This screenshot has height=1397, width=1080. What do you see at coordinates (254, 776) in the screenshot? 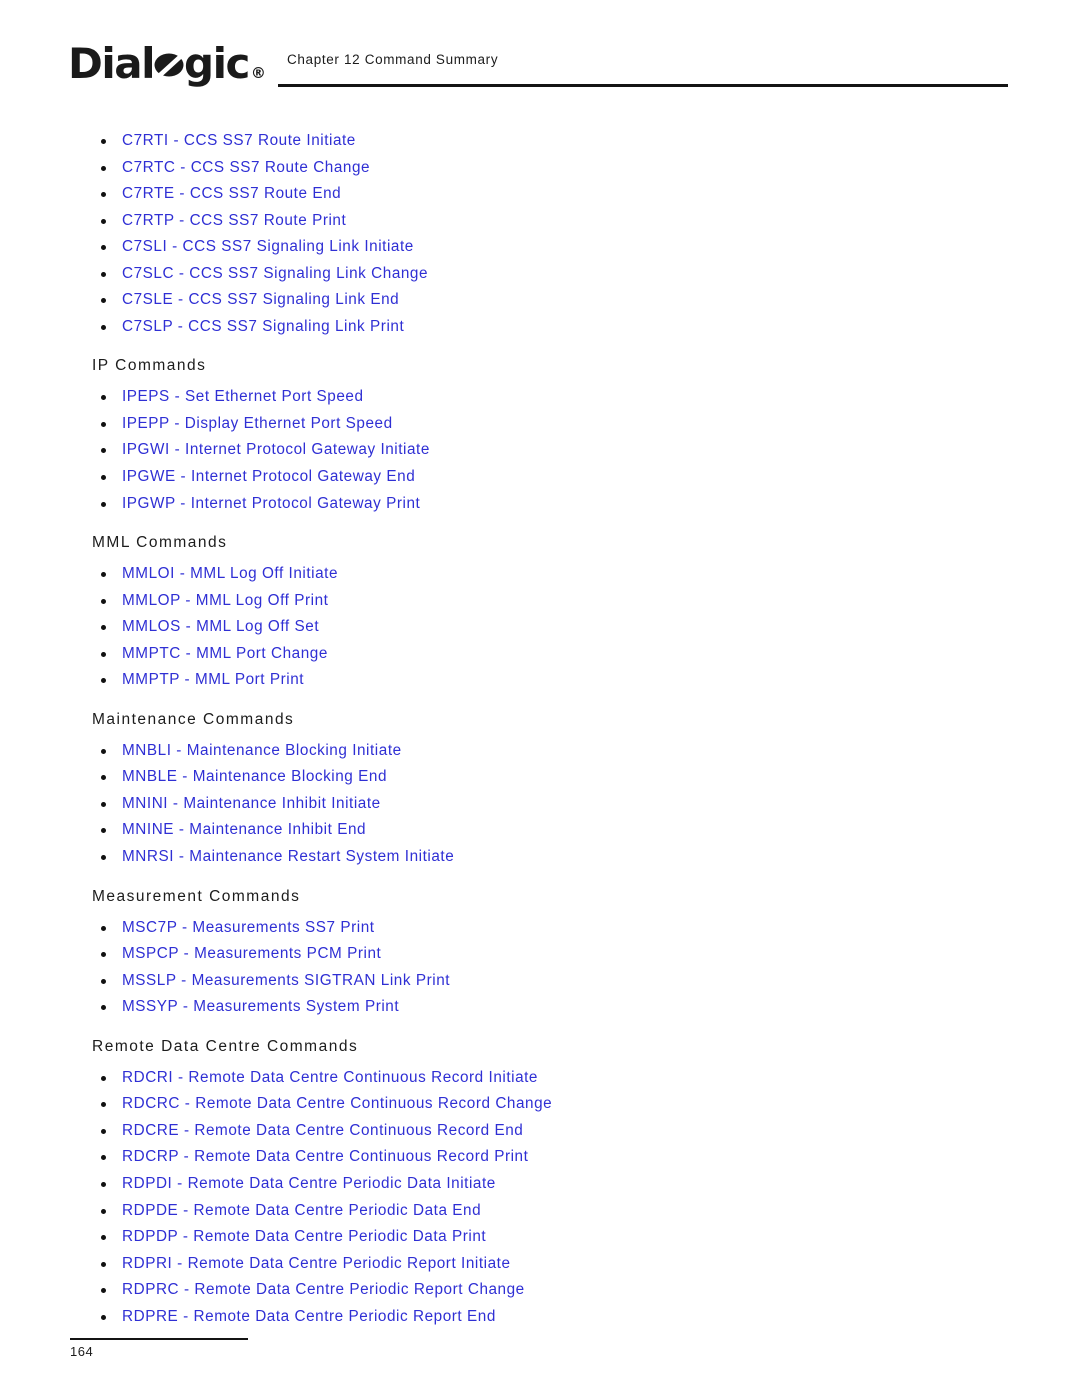
I see `command-link: MNBLE - Maintenance Blocking End` at bounding box center [254, 776].